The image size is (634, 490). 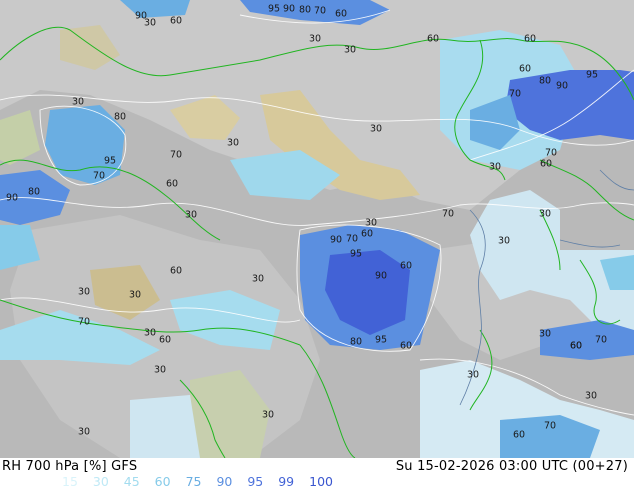 What do you see at coordinates (100, 481) in the screenshot?
I see `scale-value-30: 30` at bounding box center [100, 481].